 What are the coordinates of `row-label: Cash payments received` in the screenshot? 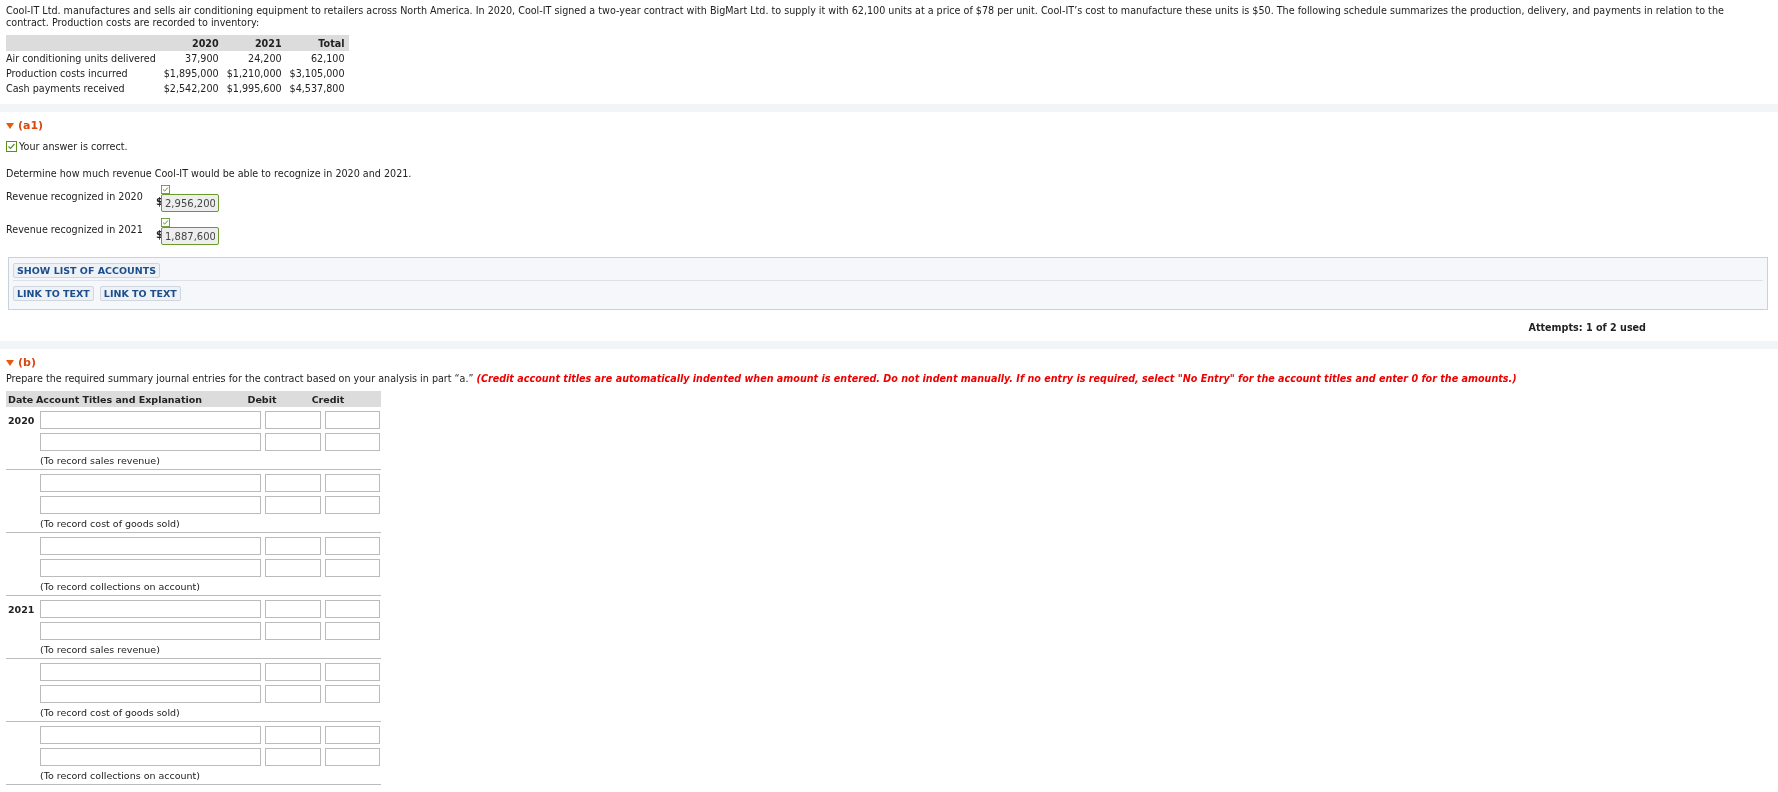 It's located at (66, 89).